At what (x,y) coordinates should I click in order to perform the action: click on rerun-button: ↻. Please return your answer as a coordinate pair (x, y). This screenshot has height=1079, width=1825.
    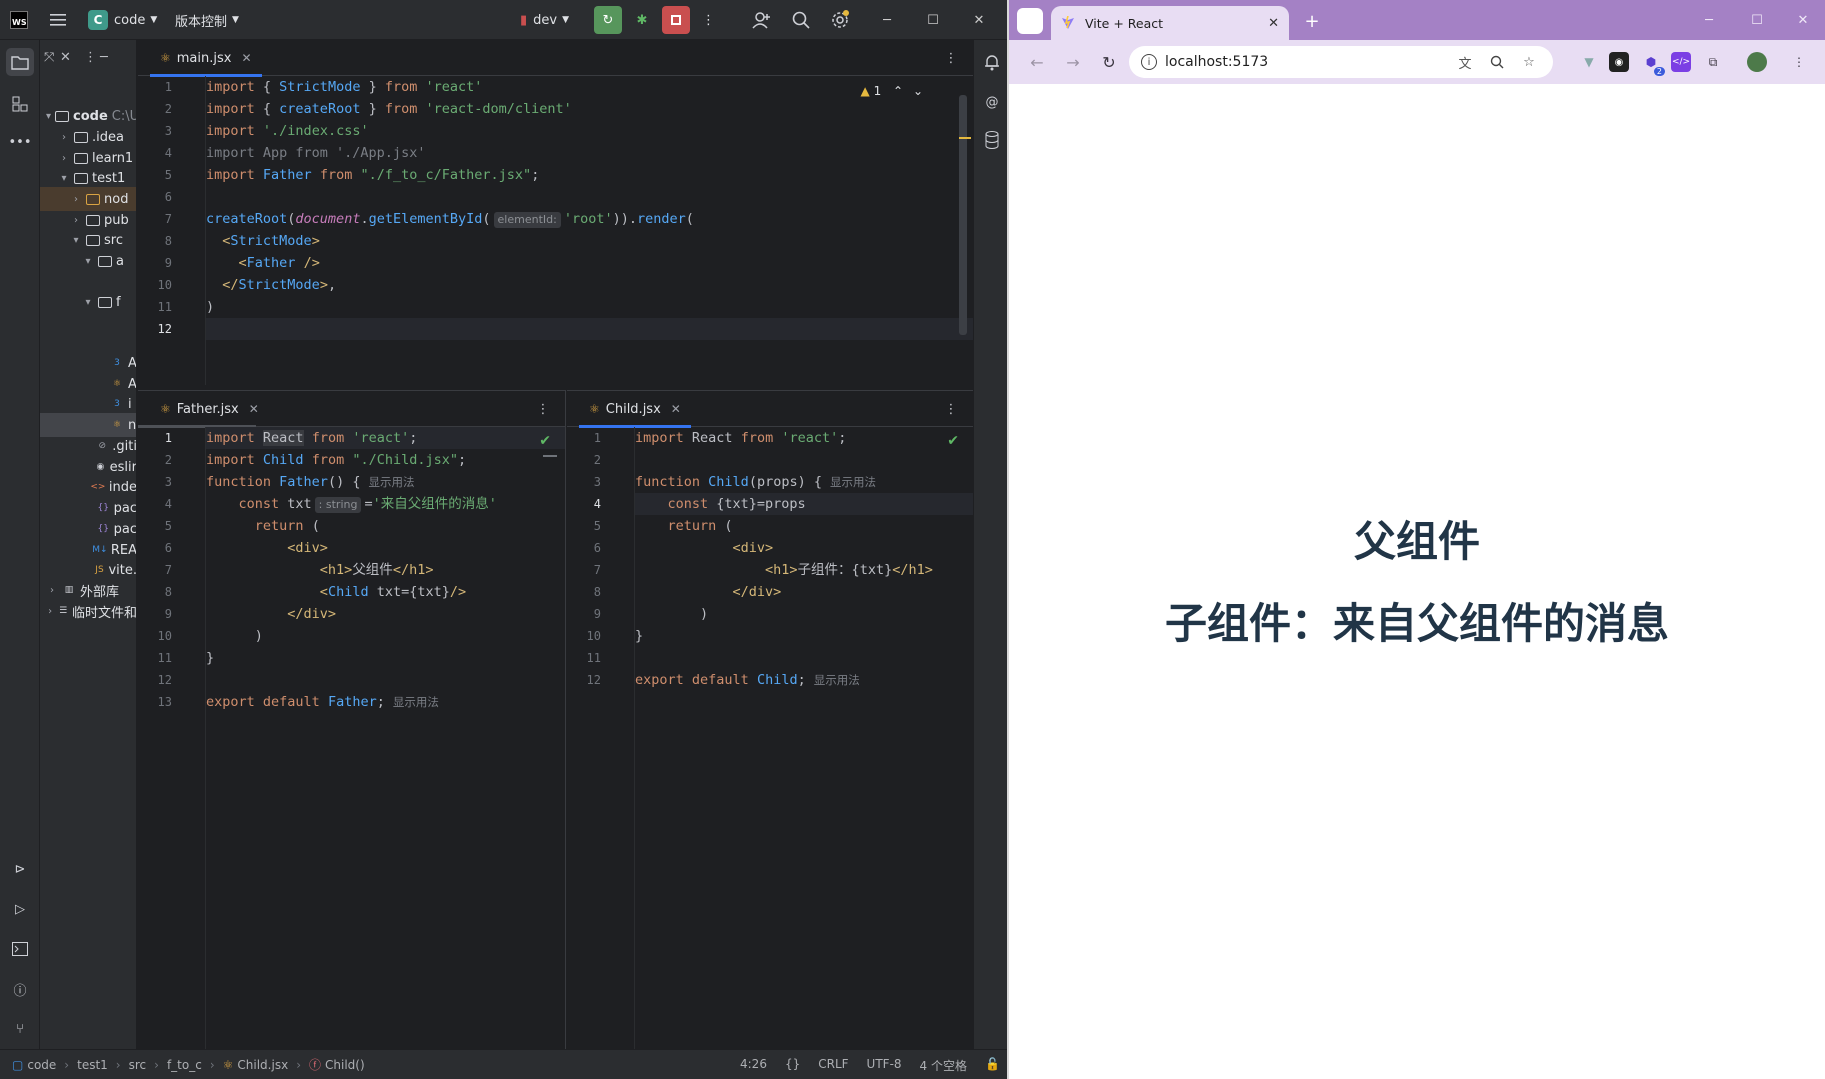
    Looking at the image, I should click on (608, 20).